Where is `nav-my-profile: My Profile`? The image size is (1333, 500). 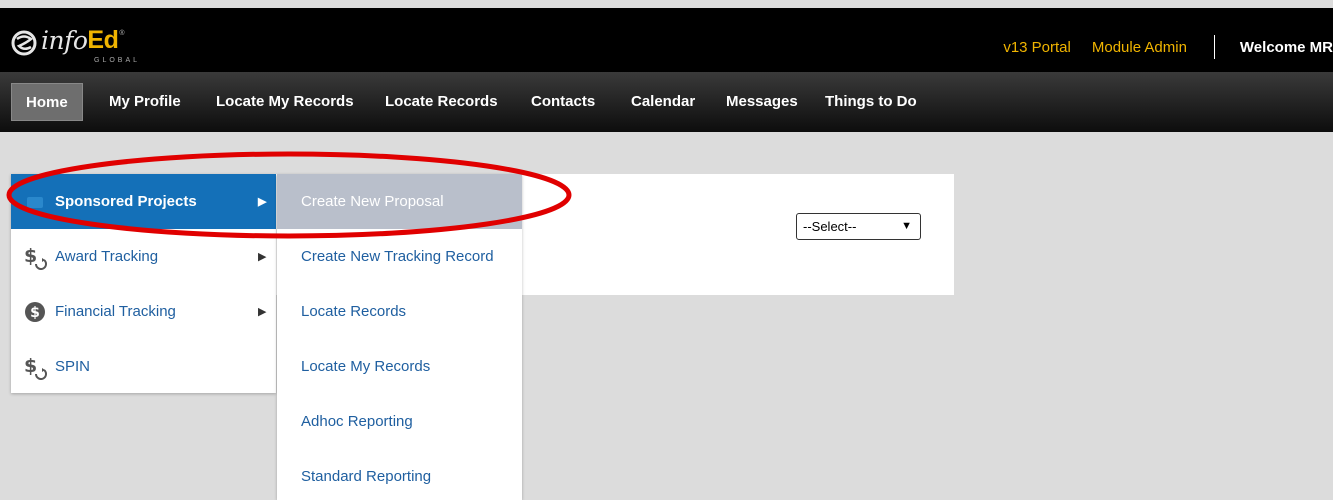 nav-my-profile: My Profile is located at coordinates (145, 102).